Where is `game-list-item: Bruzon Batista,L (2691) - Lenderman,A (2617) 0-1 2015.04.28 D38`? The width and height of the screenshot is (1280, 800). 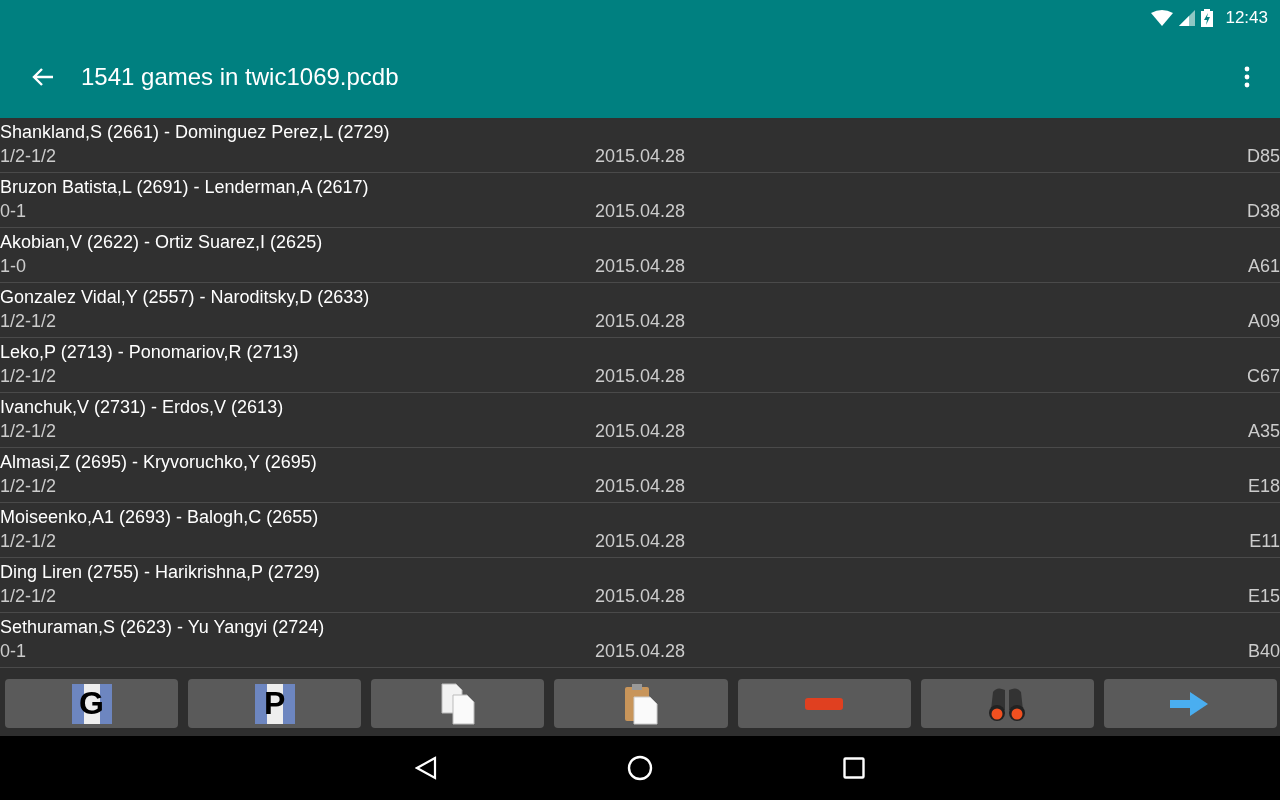
game-list-item: Bruzon Batista,L (2691) - Lenderman,A (2617) 0-1 2015.04.28 D38 is located at coordinates (640, 200).